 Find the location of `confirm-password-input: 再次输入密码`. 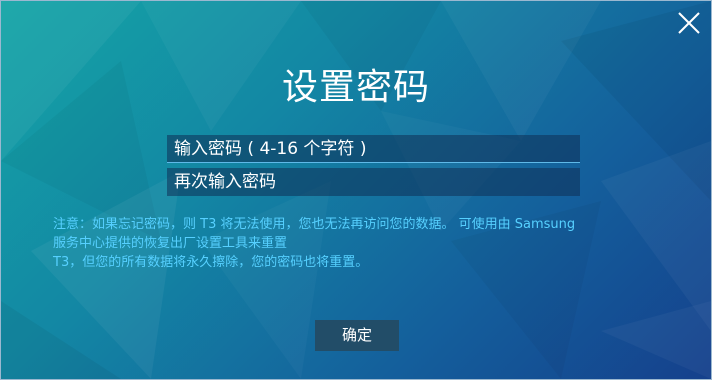

confirm-password-input: 再次输入密码 is located at coordinates (373, 182).